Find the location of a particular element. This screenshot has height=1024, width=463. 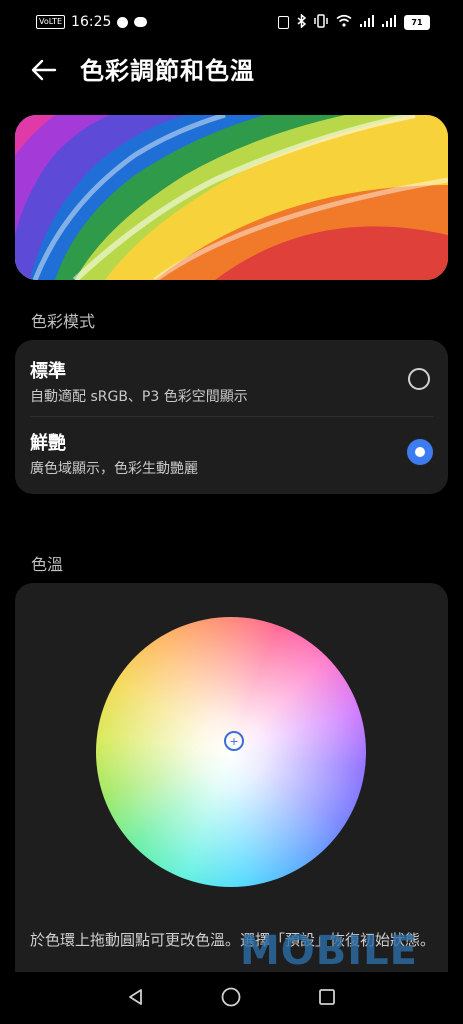

nav-home-button is located at coordinates (231, 999).